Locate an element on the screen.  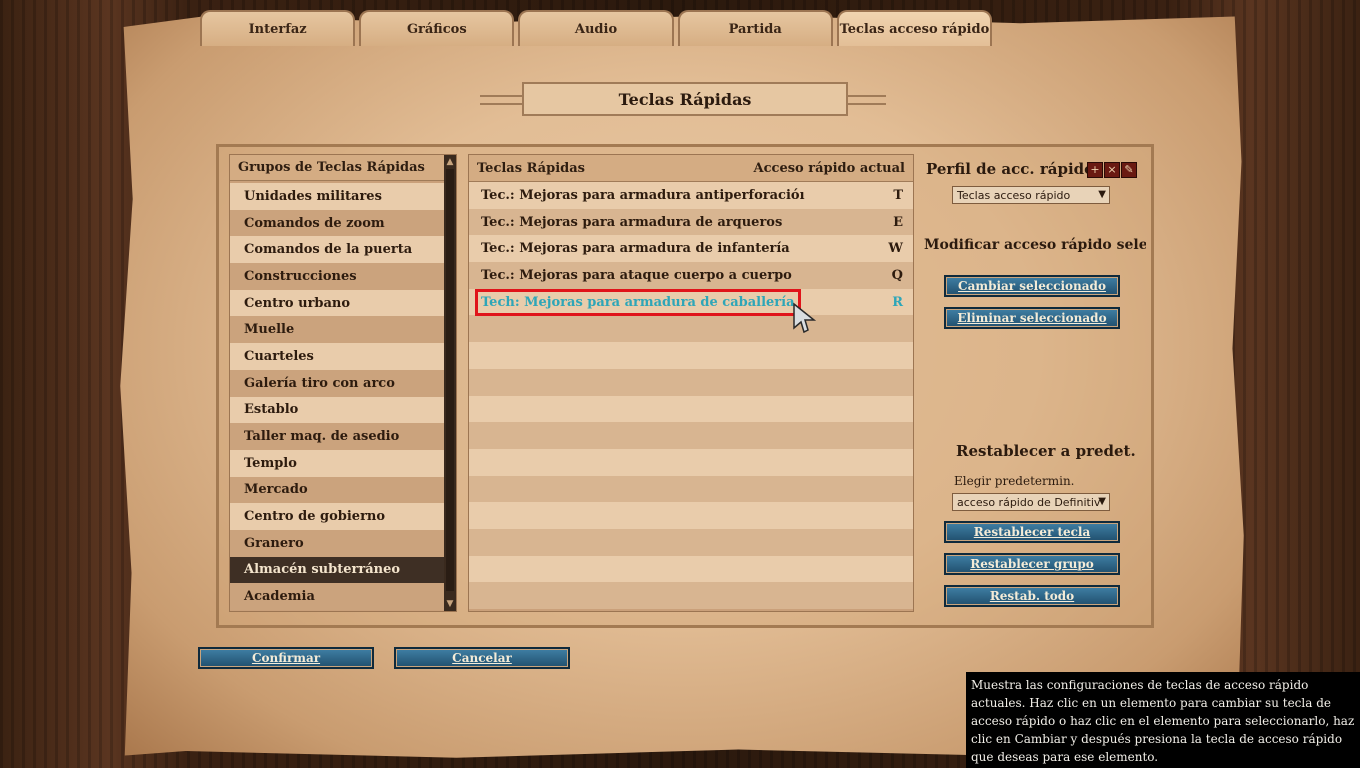
hotkey-name: Tec.: Mejoras para armadura de arqueros is located at coordinates (632, 222).